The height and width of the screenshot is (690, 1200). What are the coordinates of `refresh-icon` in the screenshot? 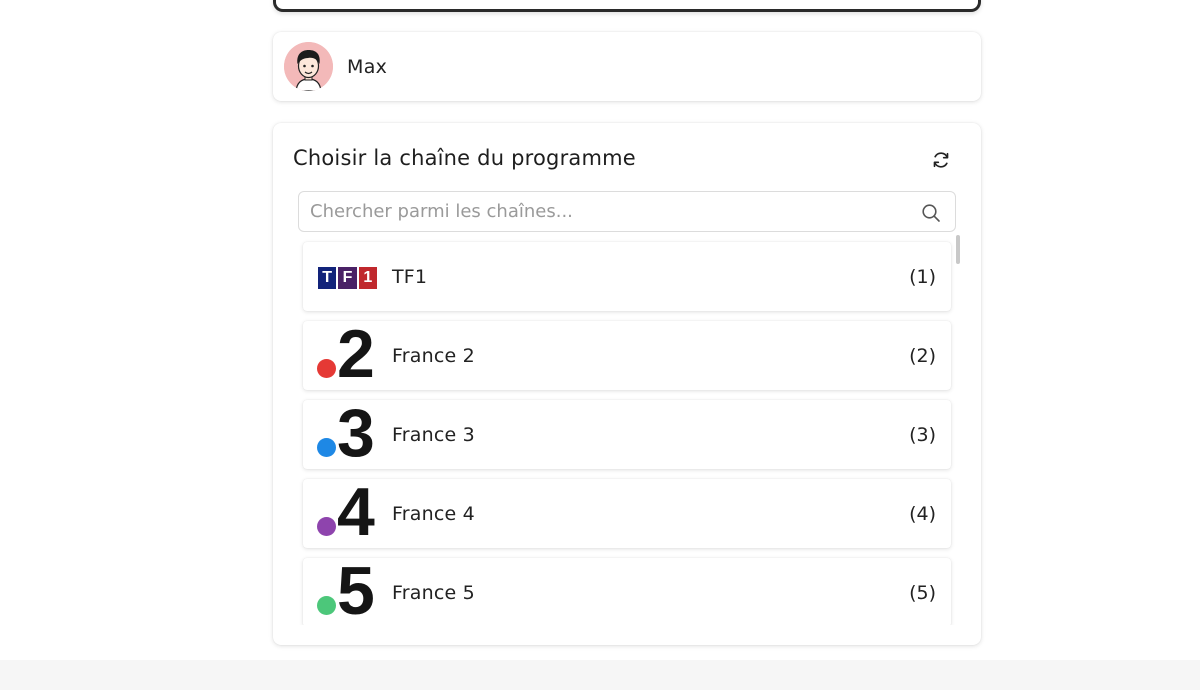 It's located at (941, 160).